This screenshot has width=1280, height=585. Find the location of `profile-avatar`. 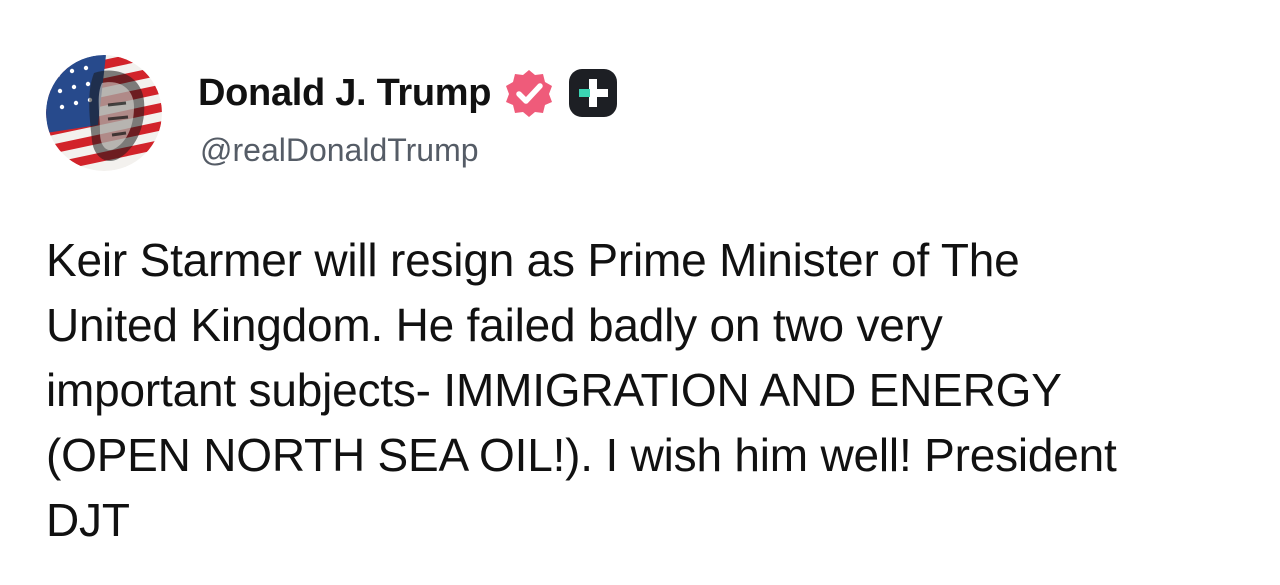

profile-avatar is located at coordinates (104, 113).